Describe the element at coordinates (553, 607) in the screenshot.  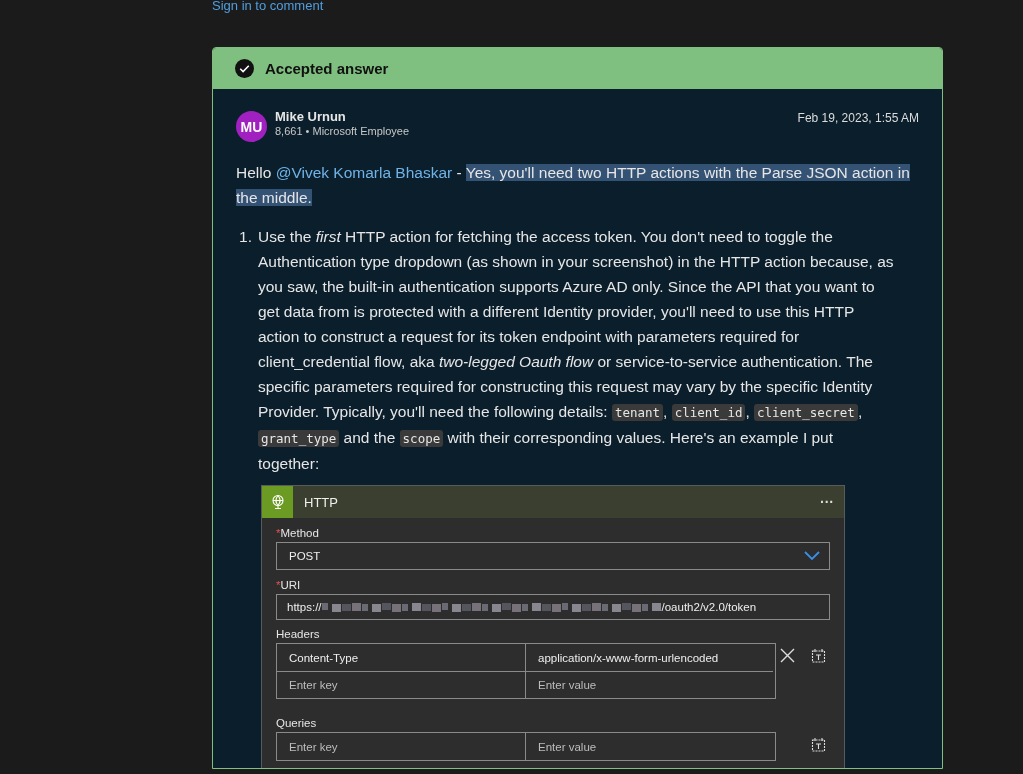
I see `uri-field: https:// /oauth2/v2.0/token` at that location.